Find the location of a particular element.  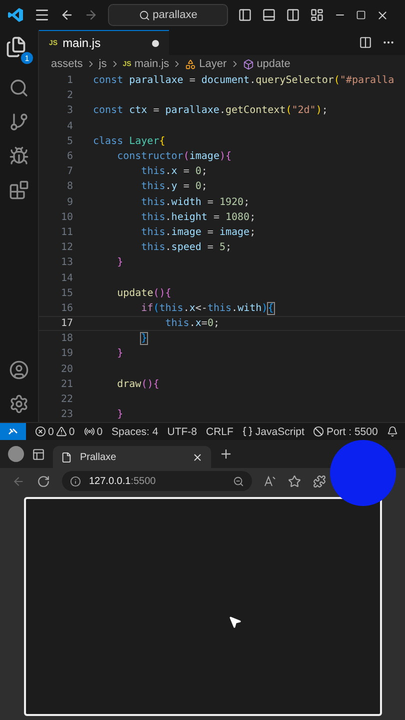

close-icon is located at coordinates (382, 15).